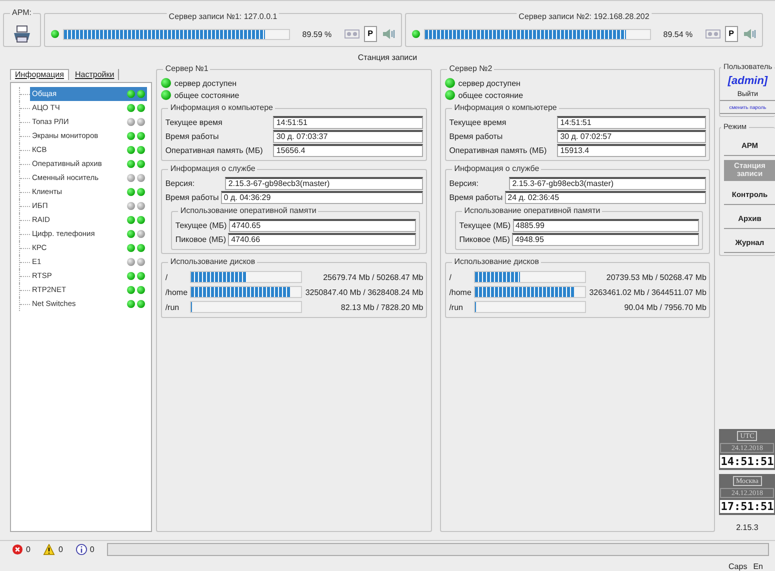 This screenshot has width=775, height=571. I want to click on tab: Настройки, so click(95, 74).